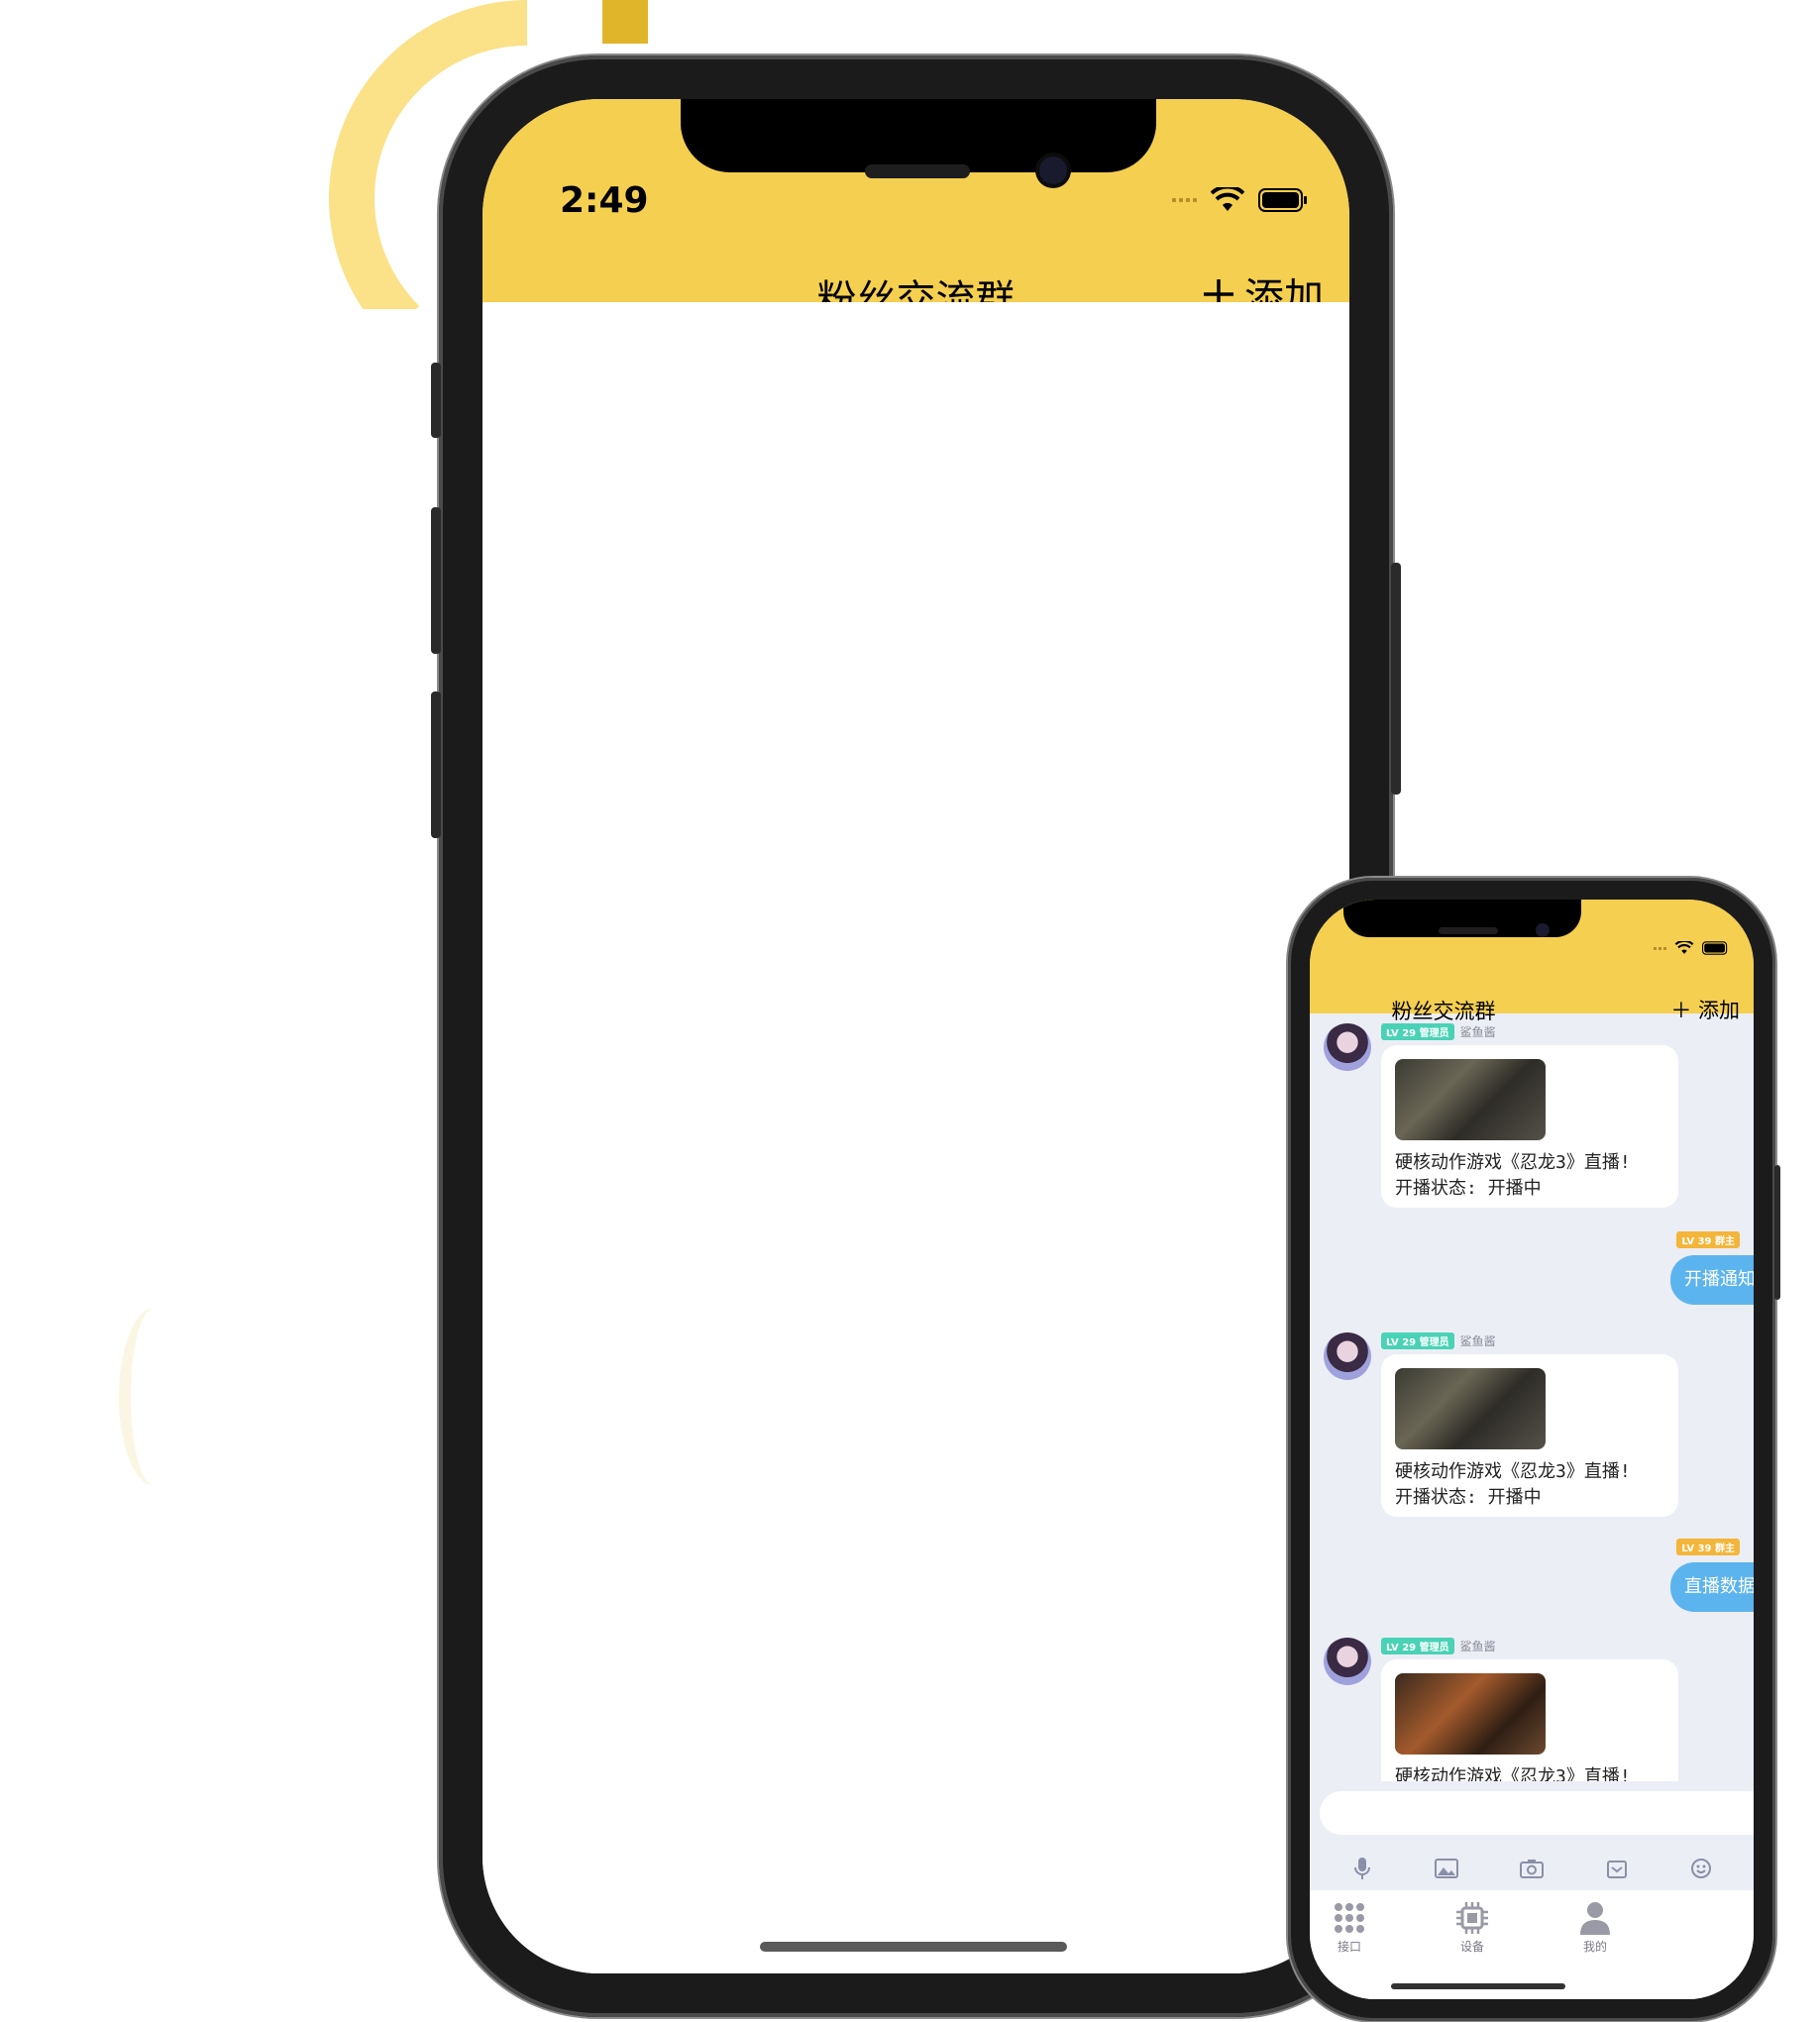 Image resolution: width=1820 pixels, height=2022 pixels. Describe the element at coordinates (1595, 1918) in the screenshot. I see `user-icon` at that location.